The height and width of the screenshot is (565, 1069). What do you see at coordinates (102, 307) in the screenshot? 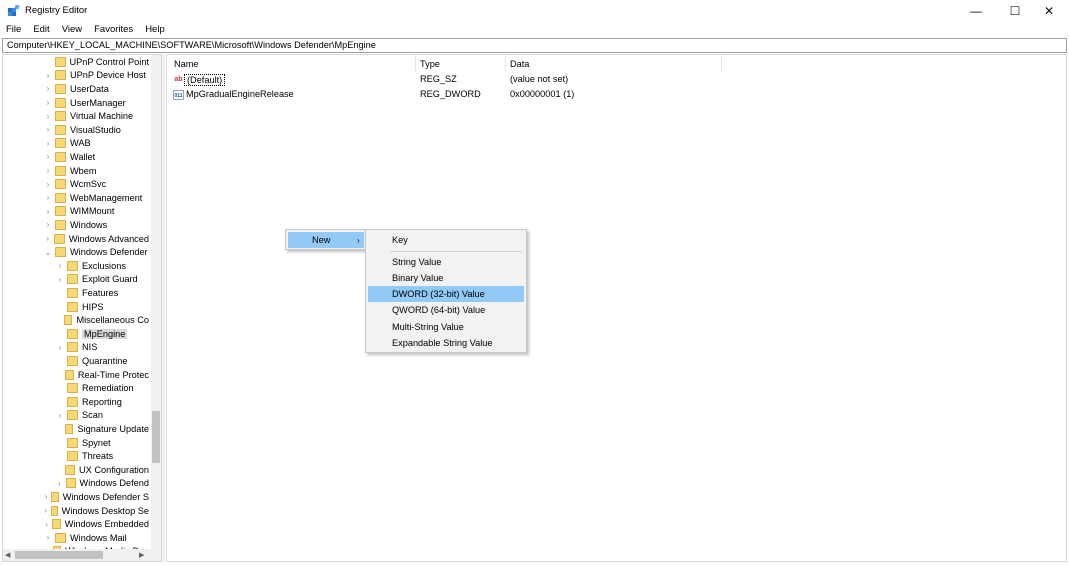
I see `tree-item: HIPS` at bounding box center [102, 307].